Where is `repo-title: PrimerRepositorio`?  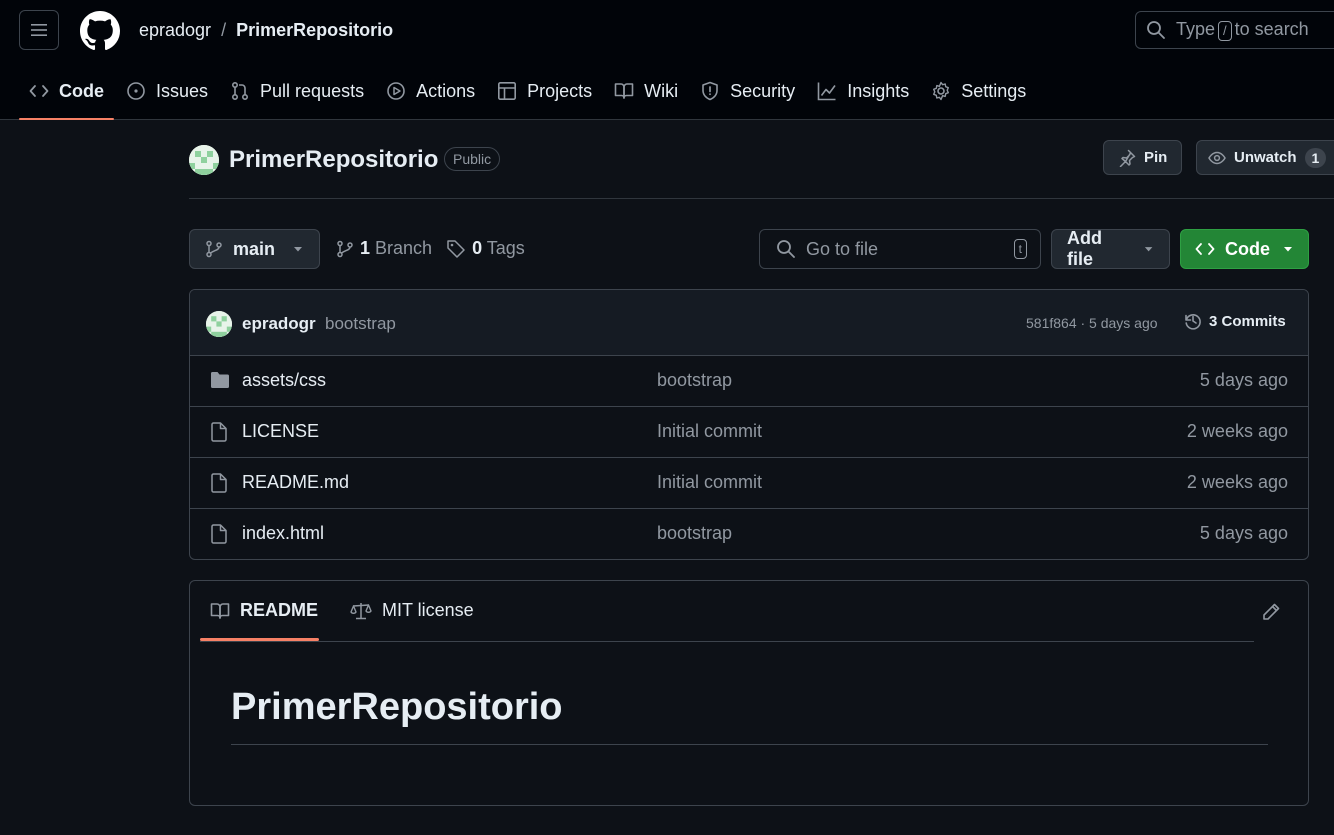
repo-title: PrimerRepositorio is located at coordinates (333, 160).